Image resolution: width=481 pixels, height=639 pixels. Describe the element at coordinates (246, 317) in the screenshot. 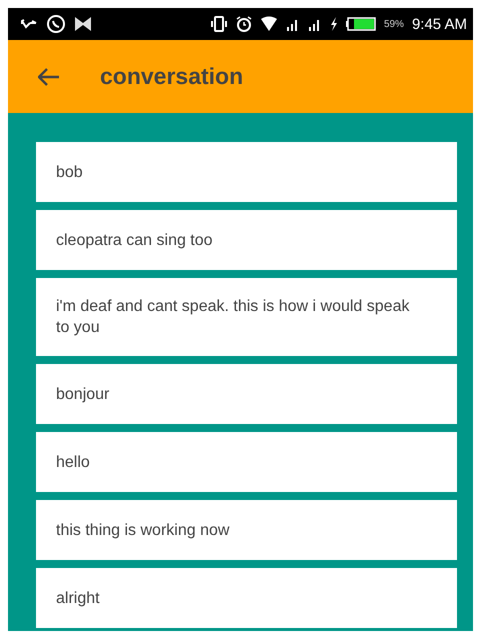

I see `message-item: i'm deaf and cant speak. this is how i would speak to you` at that location.